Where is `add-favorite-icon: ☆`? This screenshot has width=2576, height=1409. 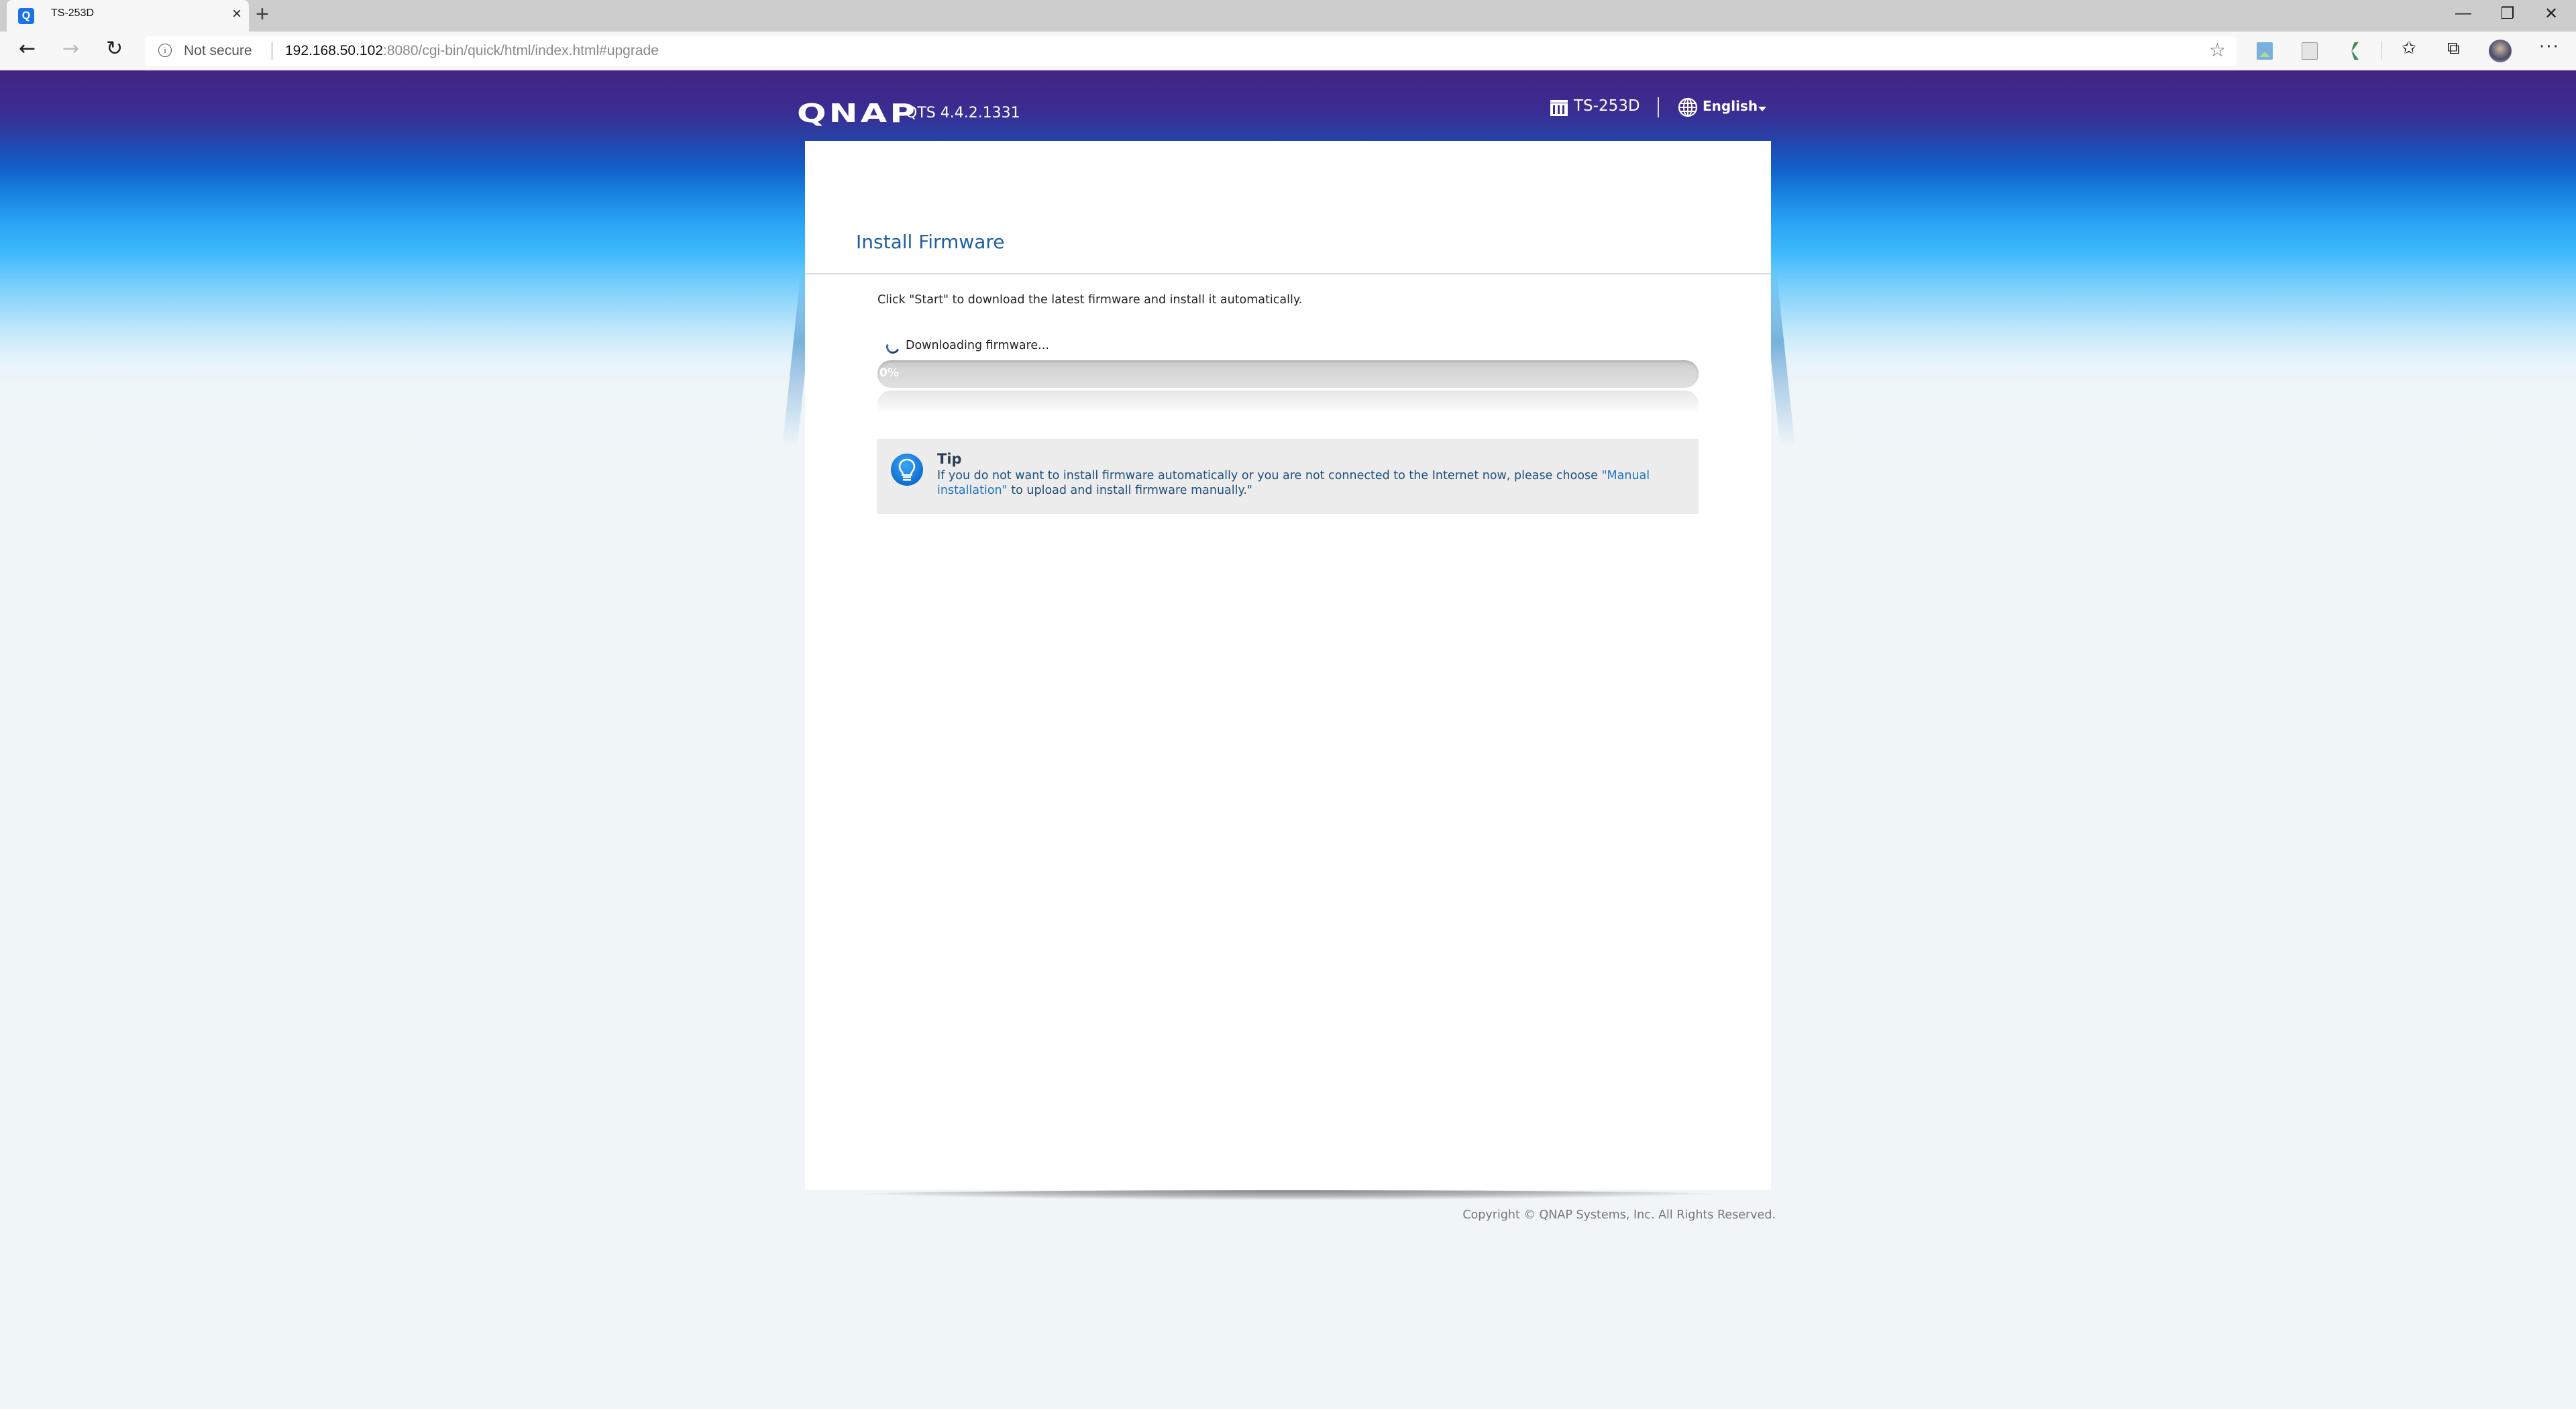 add-favorite-icon: ☆ is located at coordinates (2217, 50).